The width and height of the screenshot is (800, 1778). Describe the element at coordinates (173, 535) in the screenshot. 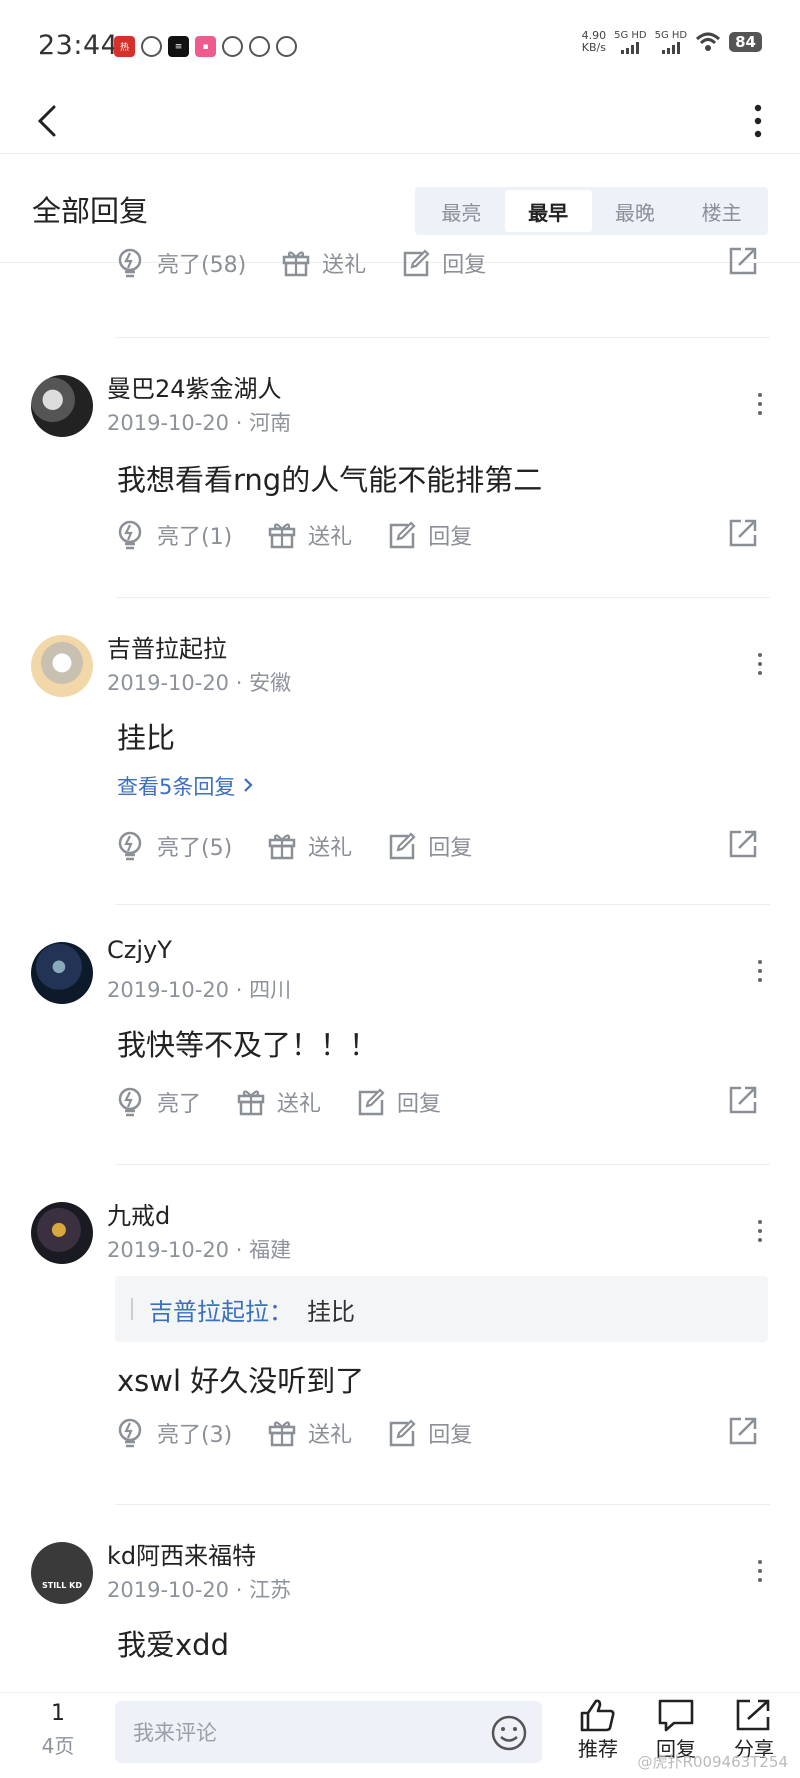

I see `like-button: 亮了(1)` at that location.